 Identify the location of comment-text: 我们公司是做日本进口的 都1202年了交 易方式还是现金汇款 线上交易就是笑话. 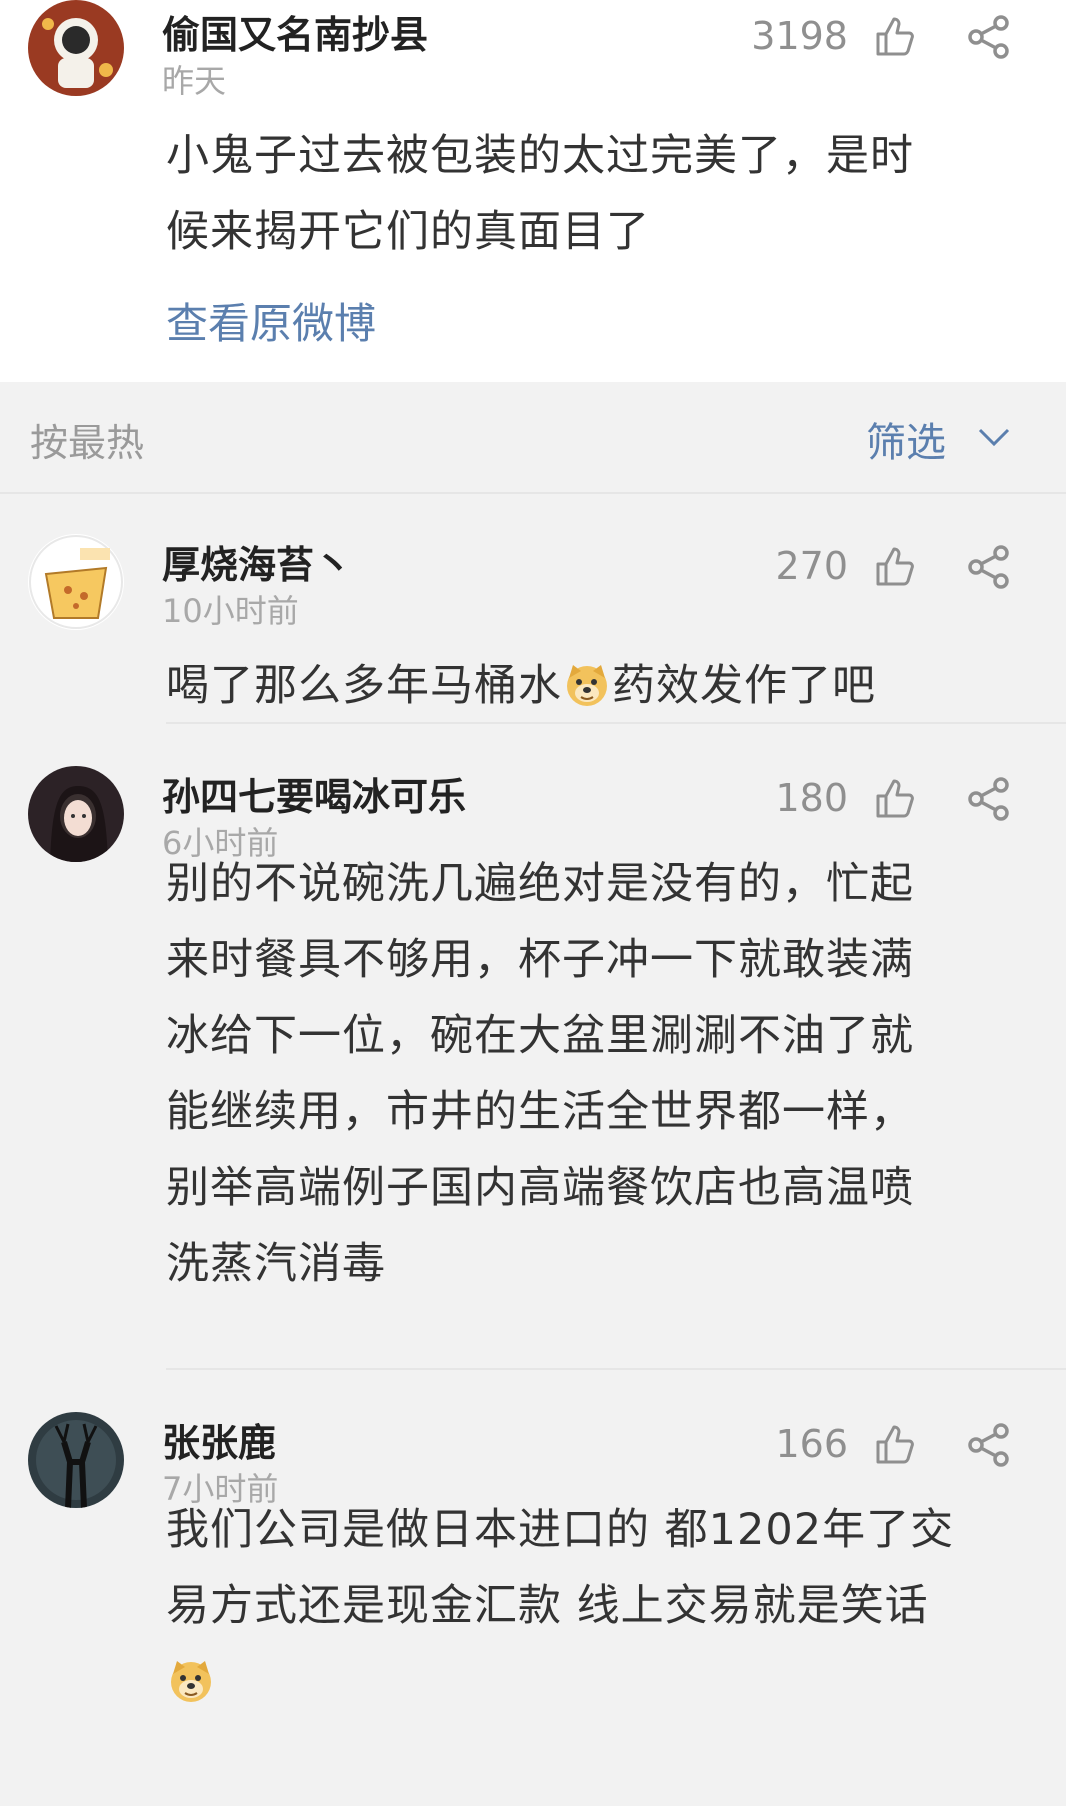
(606, 1606).